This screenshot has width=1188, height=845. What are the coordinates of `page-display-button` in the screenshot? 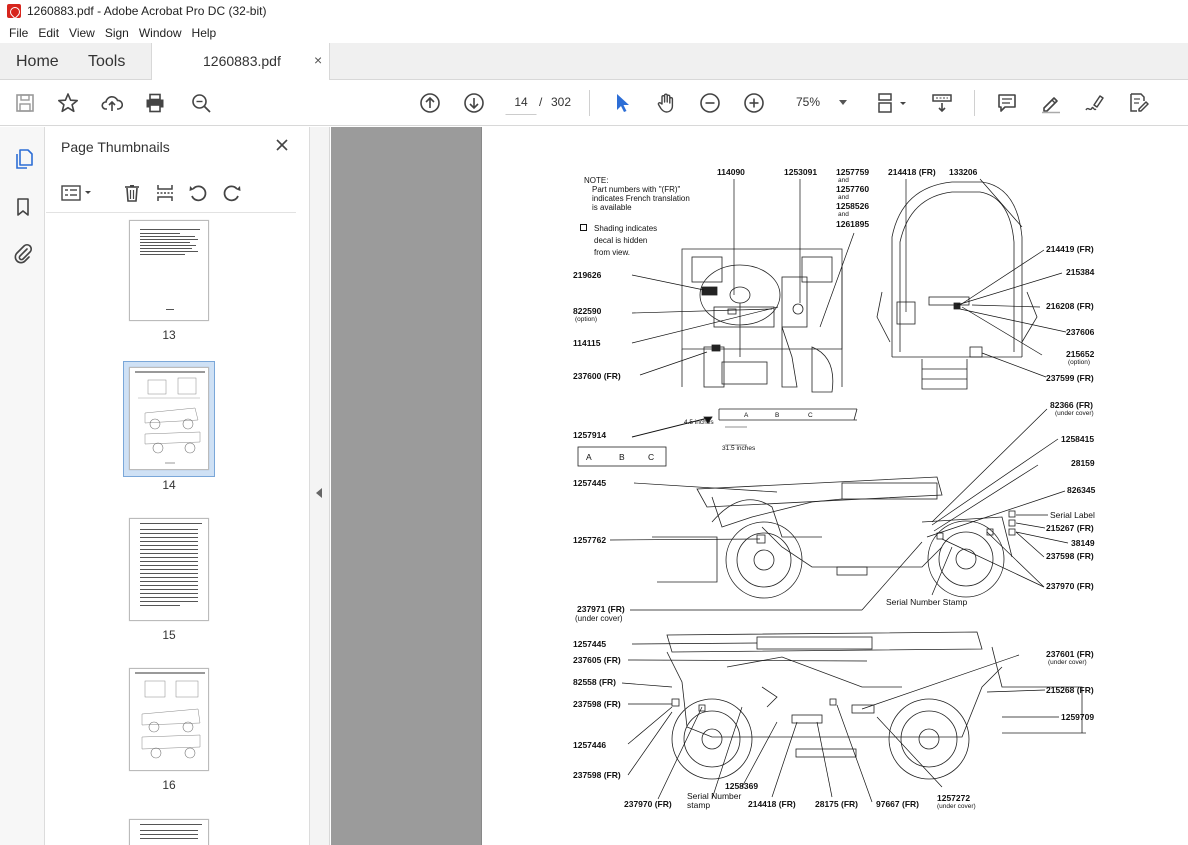 It's located at (892, 103).